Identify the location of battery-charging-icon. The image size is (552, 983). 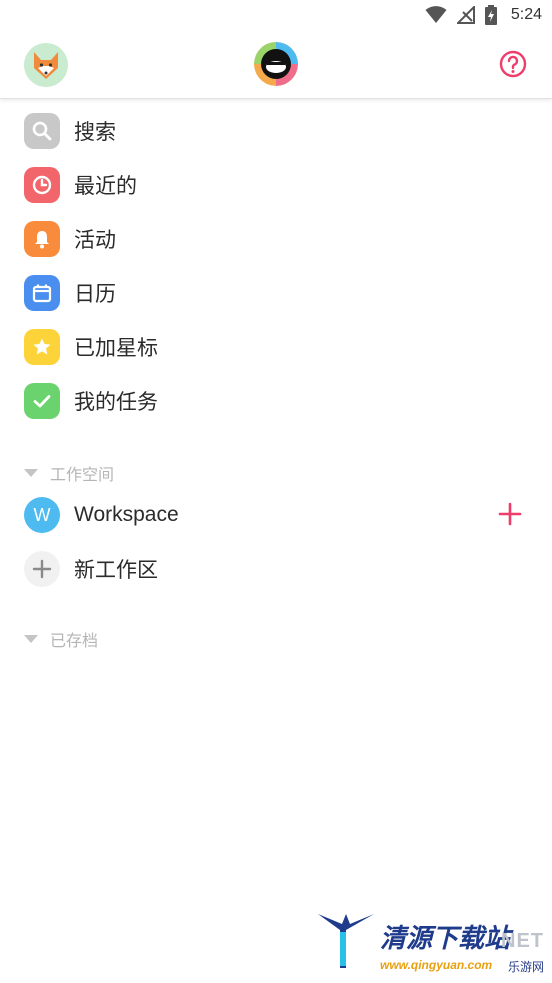
(490, 15).